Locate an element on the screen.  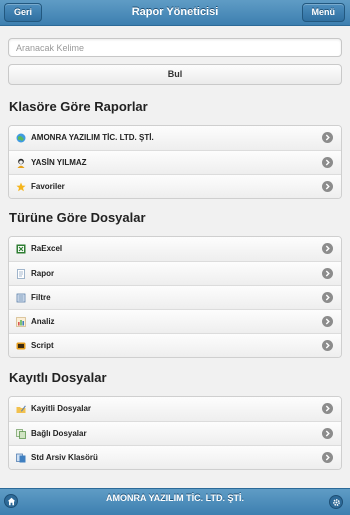
excel-icon is located at coordinates (21, 249).